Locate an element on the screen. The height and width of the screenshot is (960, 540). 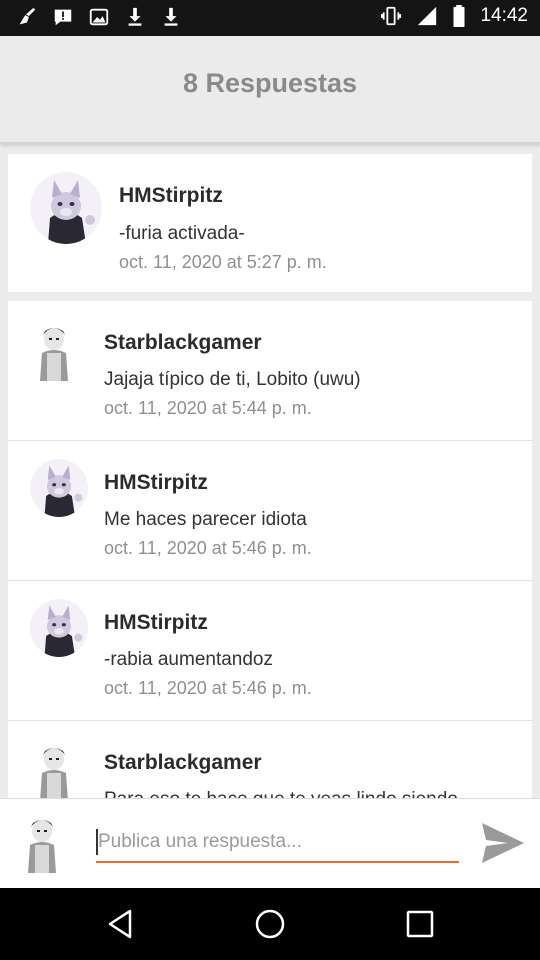
reply-composer is located at coordinates (270, 843).